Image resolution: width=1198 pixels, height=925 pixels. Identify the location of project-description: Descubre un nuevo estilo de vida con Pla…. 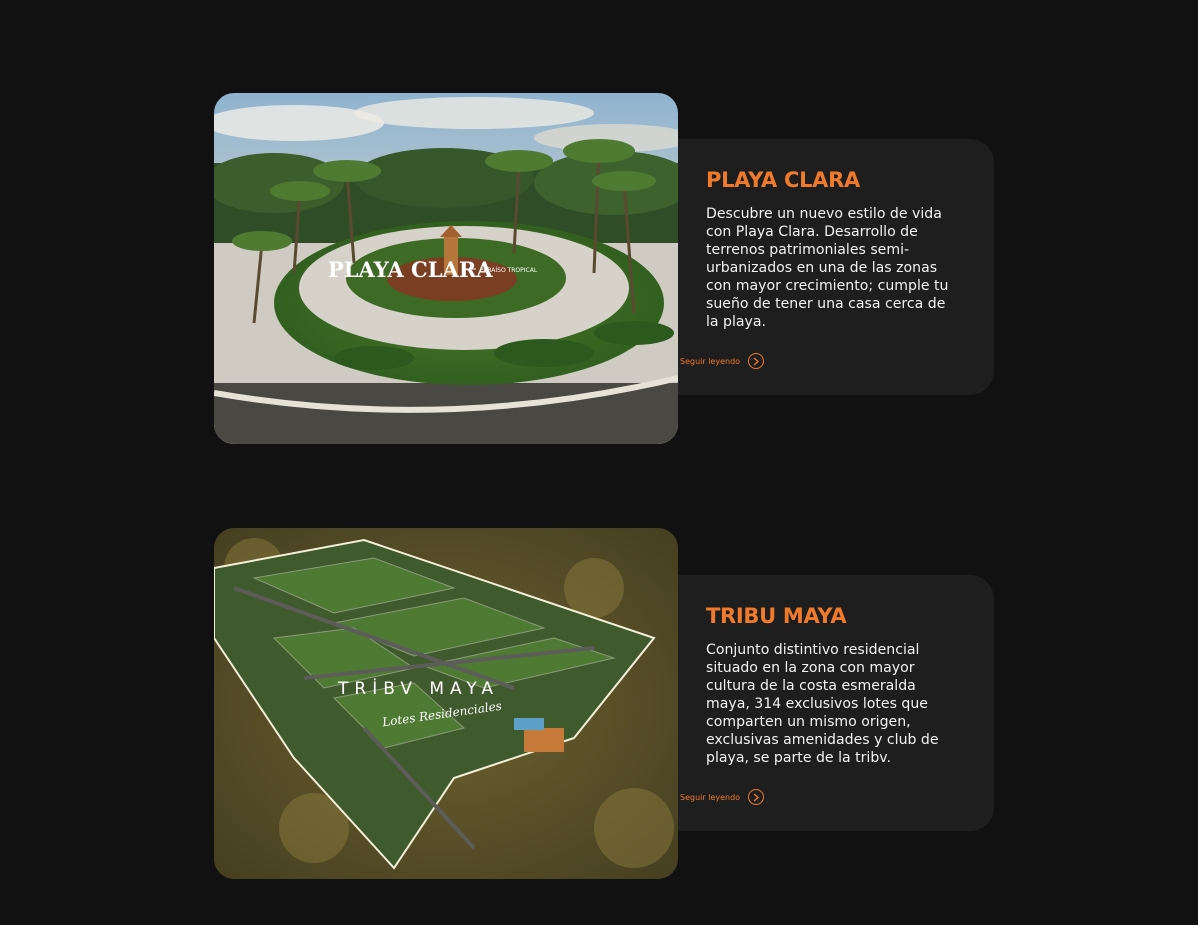
(827, 268).